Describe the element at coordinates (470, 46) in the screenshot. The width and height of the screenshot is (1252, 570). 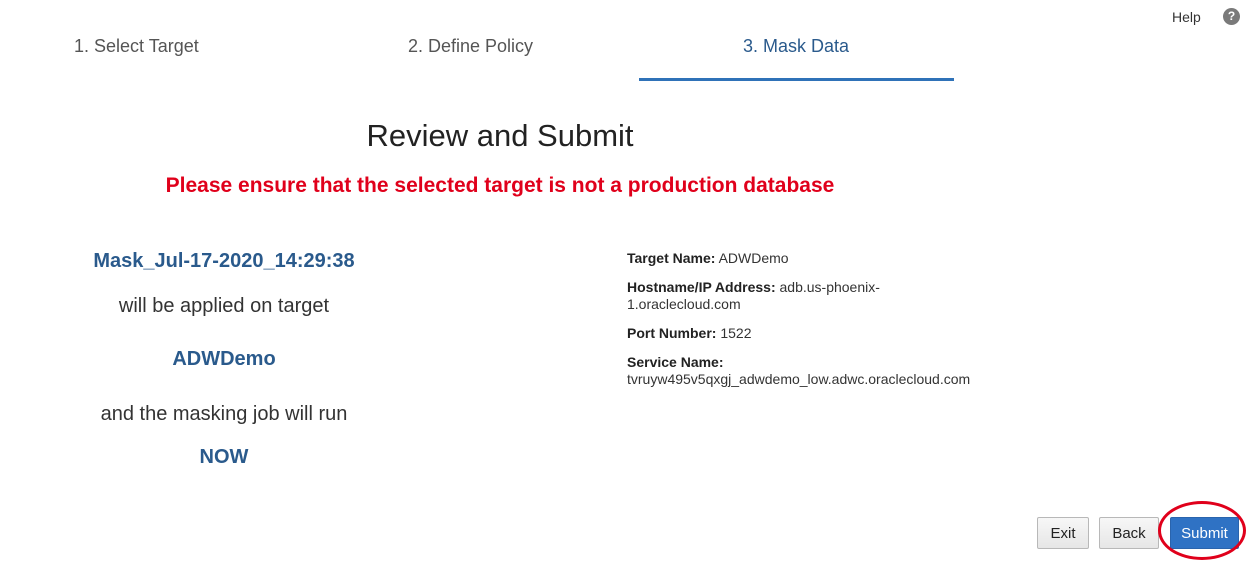
I see `tab-define-policy: 2. Define Policy` at that location.